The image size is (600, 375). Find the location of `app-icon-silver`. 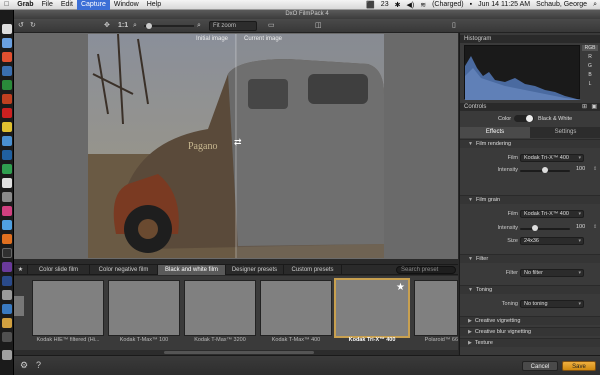

app-icon-silver is located at coordinates (7, 295).